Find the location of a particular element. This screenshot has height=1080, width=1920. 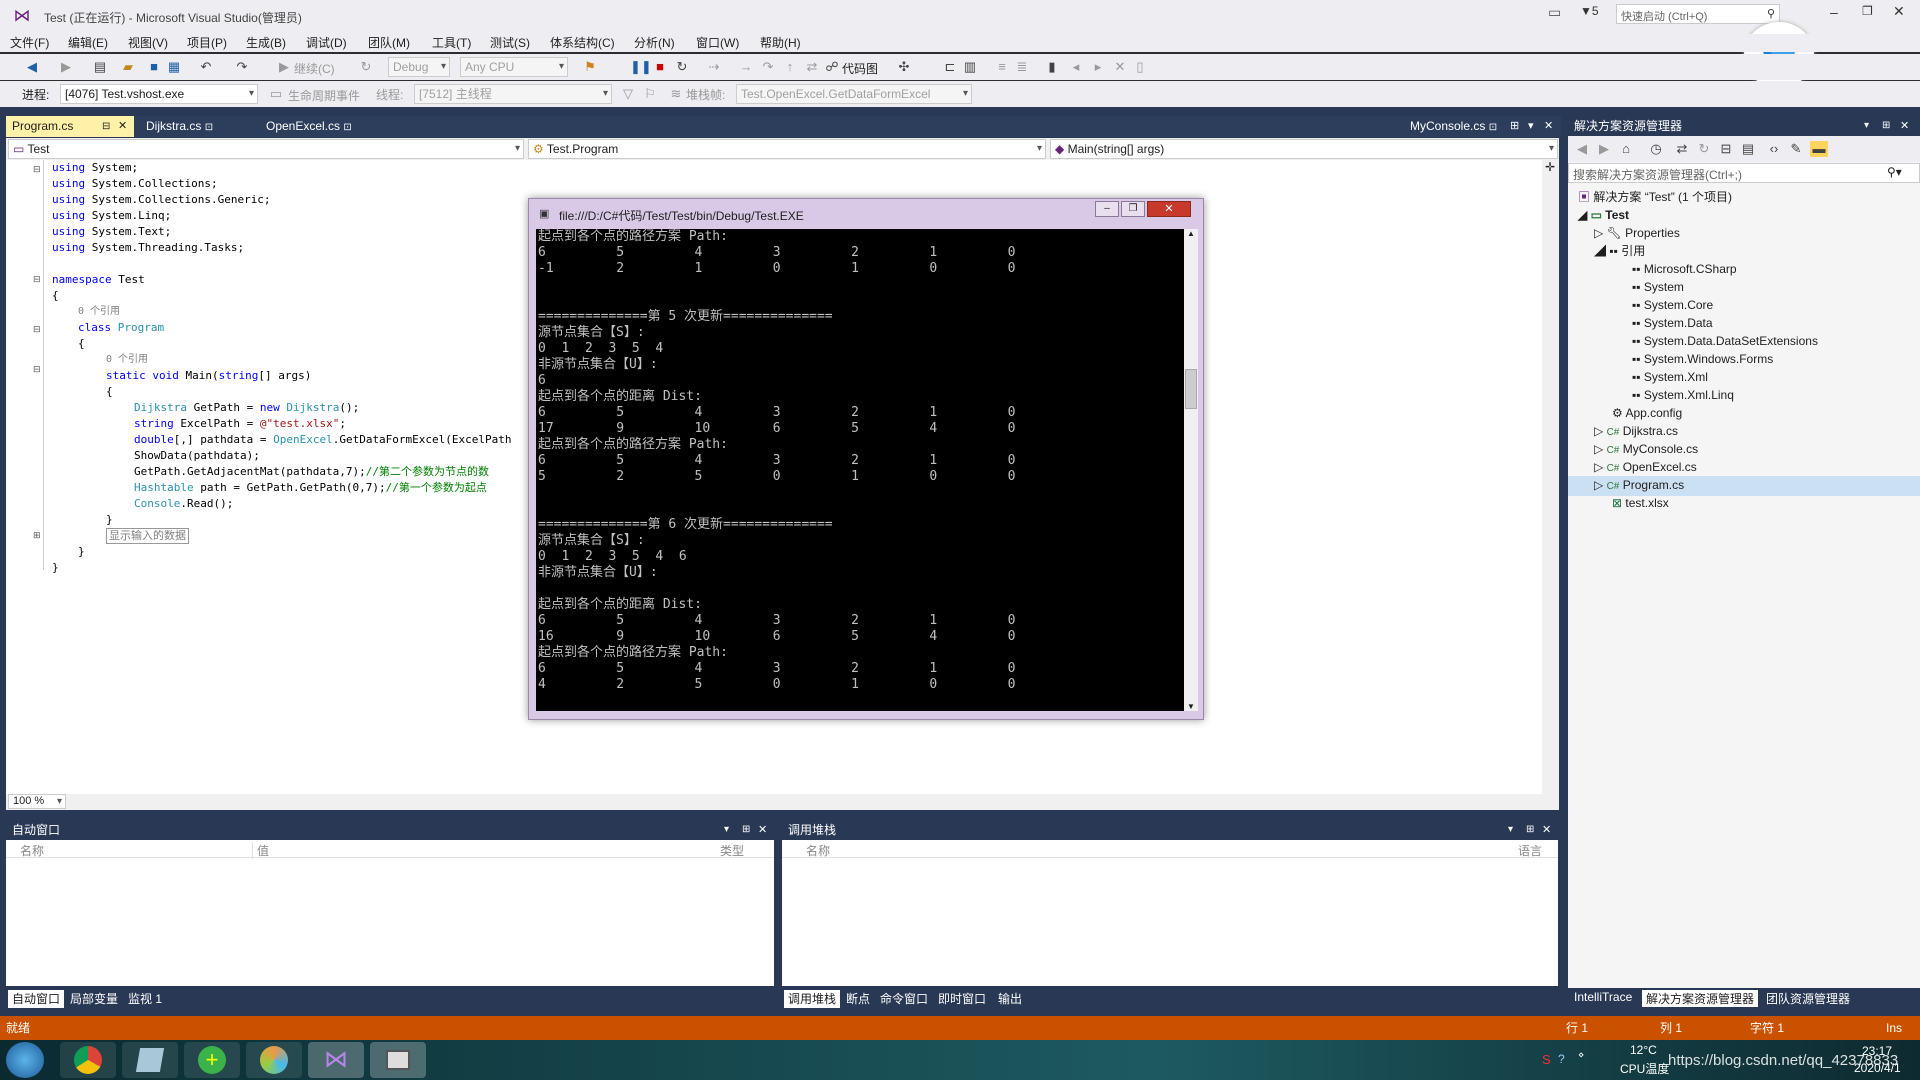

show-next-statement-icon: ⇢ is located at coordinates (714, 67).